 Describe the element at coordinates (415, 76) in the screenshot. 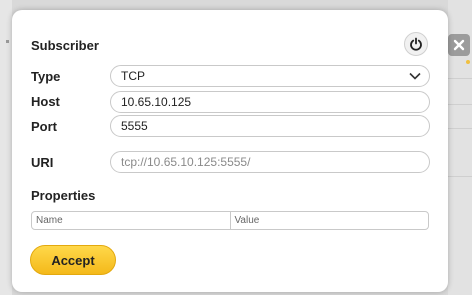

I see `chevron-down-icon` at that location.